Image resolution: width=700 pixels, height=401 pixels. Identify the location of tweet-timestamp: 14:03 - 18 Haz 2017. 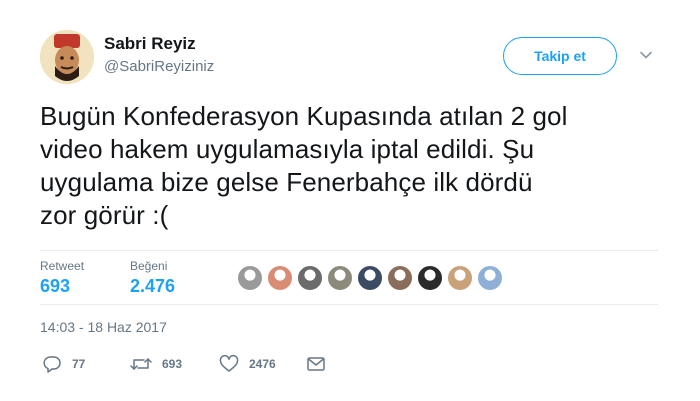
(103, 327).